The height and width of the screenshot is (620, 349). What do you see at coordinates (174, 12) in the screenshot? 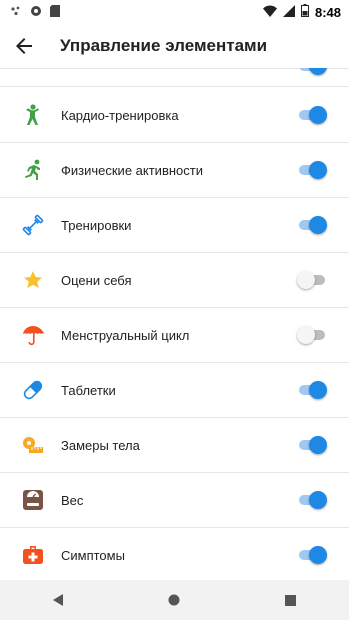
I see `status-bar: 8:48` at bounding box center [174, 12].